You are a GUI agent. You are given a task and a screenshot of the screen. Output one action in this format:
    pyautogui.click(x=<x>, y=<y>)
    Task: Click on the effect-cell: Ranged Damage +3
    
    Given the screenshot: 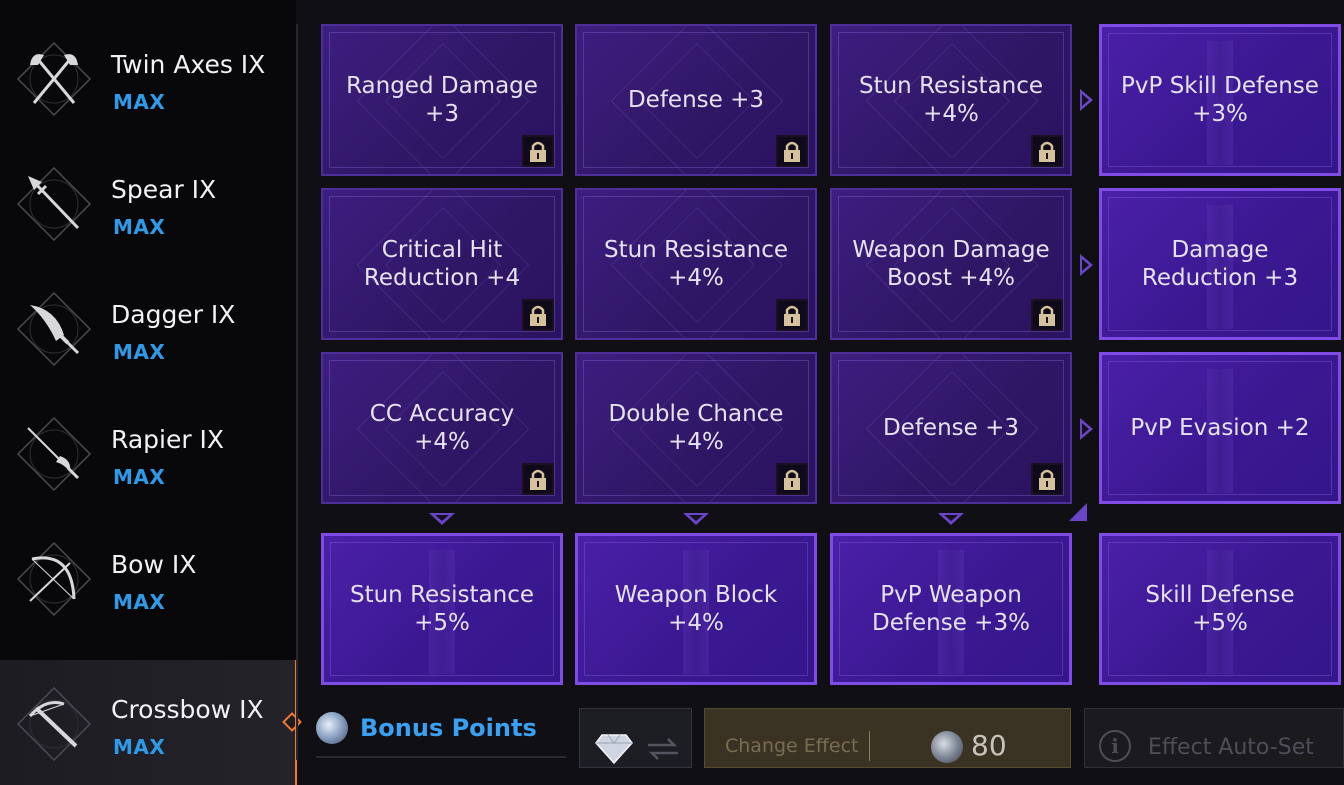 What is the action you would take?
    pyautogui.click(x=442, y=100)
    